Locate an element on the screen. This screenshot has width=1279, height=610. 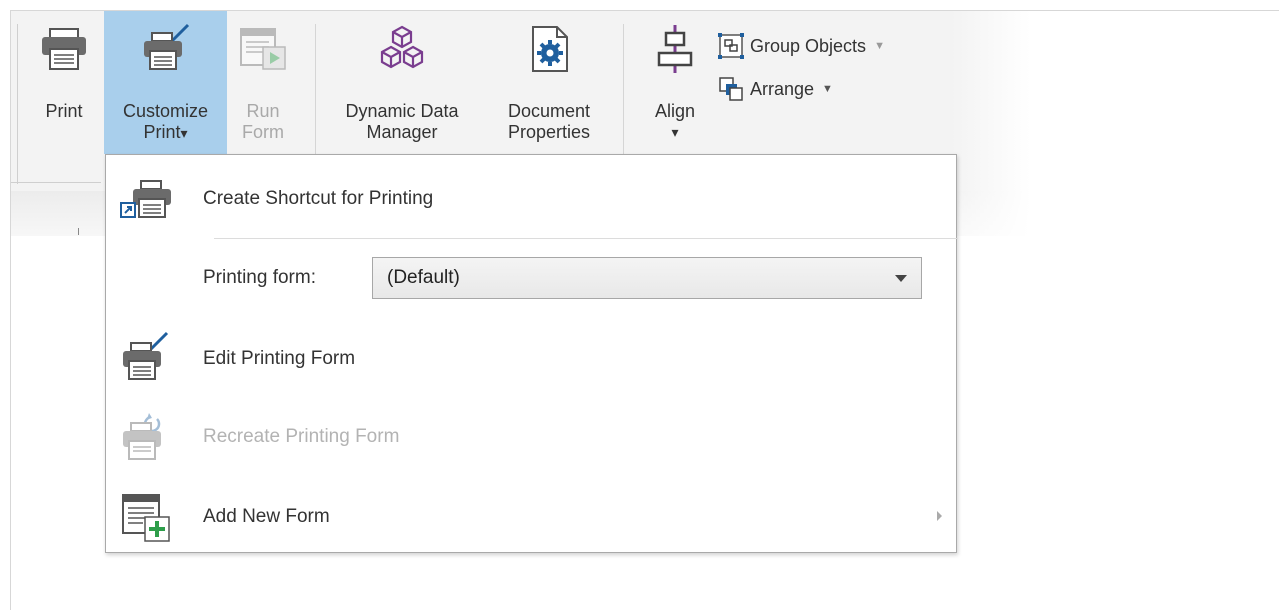
printing-form-select: (Default) is located at coordinates (647, 278).